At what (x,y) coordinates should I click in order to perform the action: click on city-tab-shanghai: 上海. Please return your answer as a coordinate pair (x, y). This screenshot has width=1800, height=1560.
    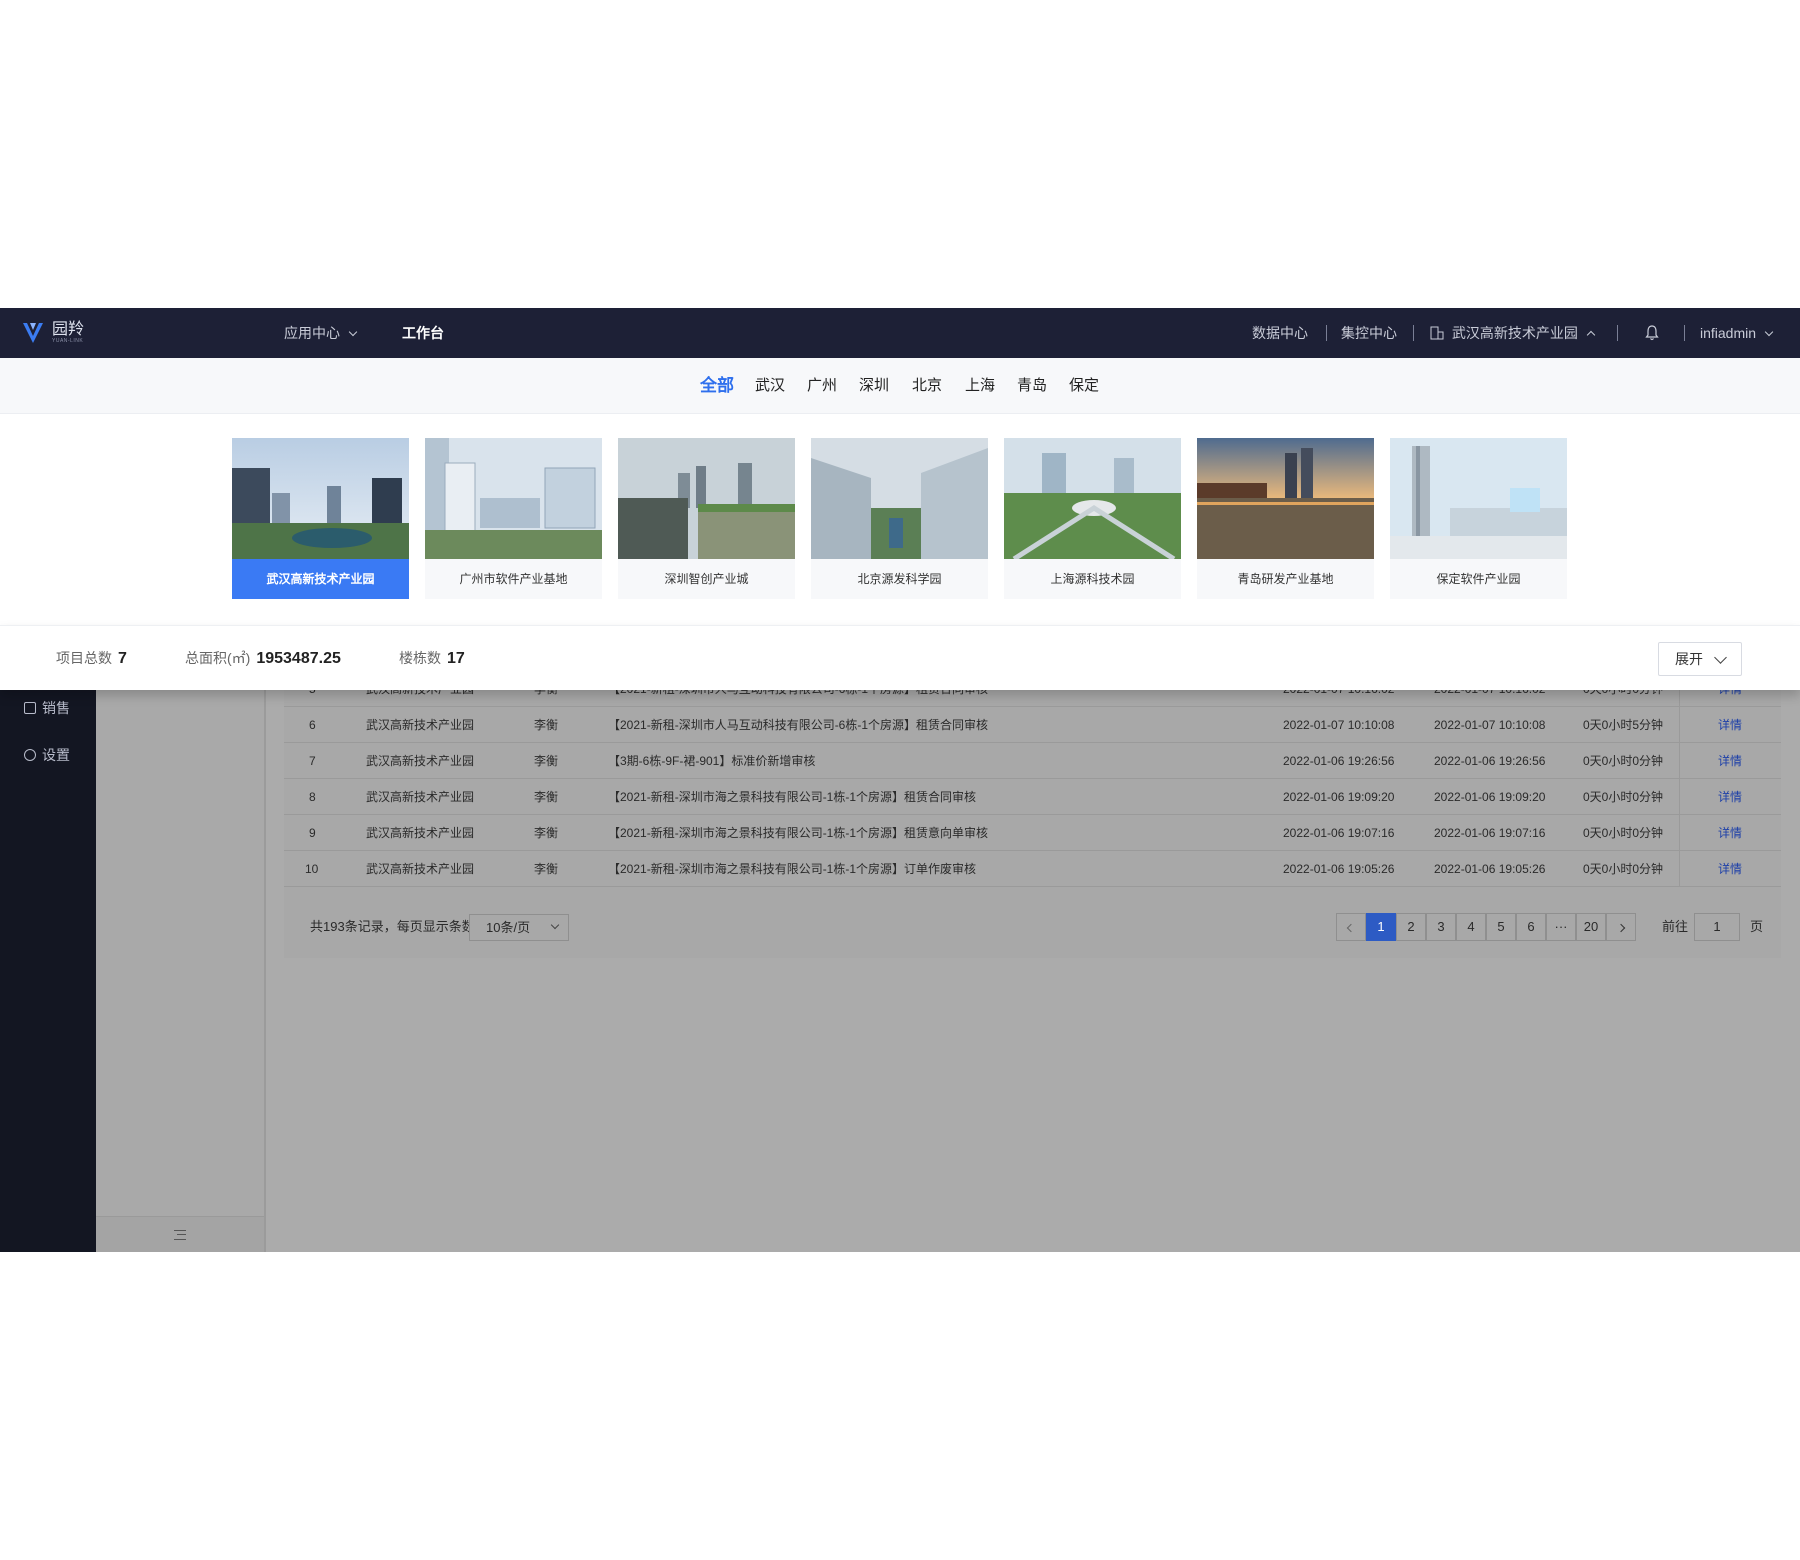
    Looking at the image, I should click on (980, 386).